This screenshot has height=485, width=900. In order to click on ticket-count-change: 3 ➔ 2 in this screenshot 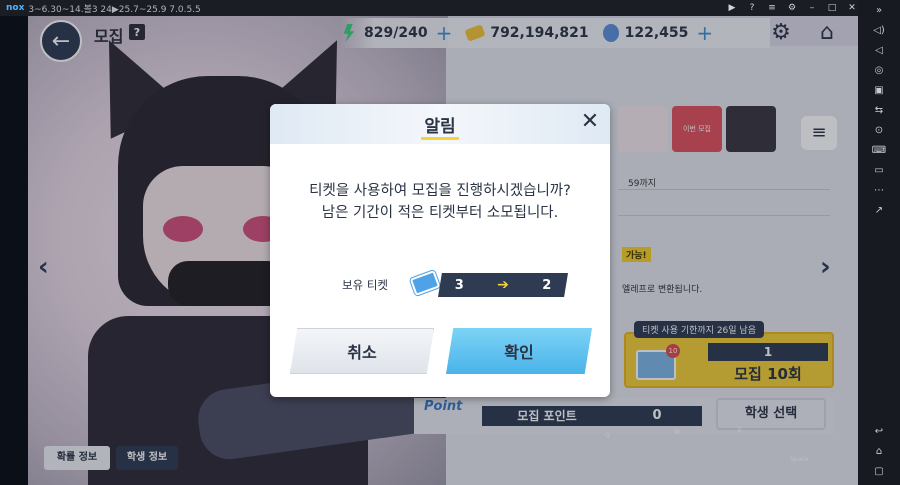, I will do `click(503, 285)`.